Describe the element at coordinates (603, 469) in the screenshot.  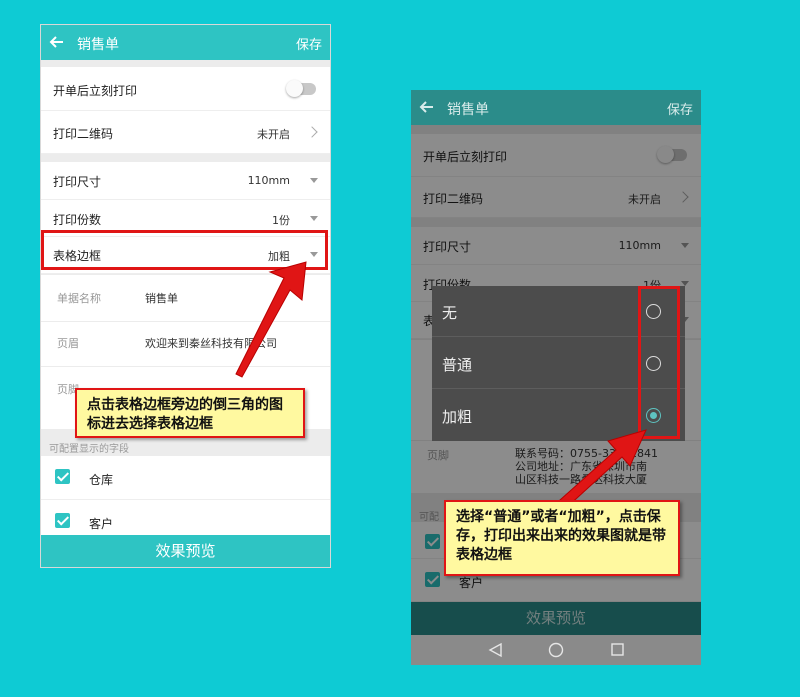
I see `arrow-right-callout` at that location.